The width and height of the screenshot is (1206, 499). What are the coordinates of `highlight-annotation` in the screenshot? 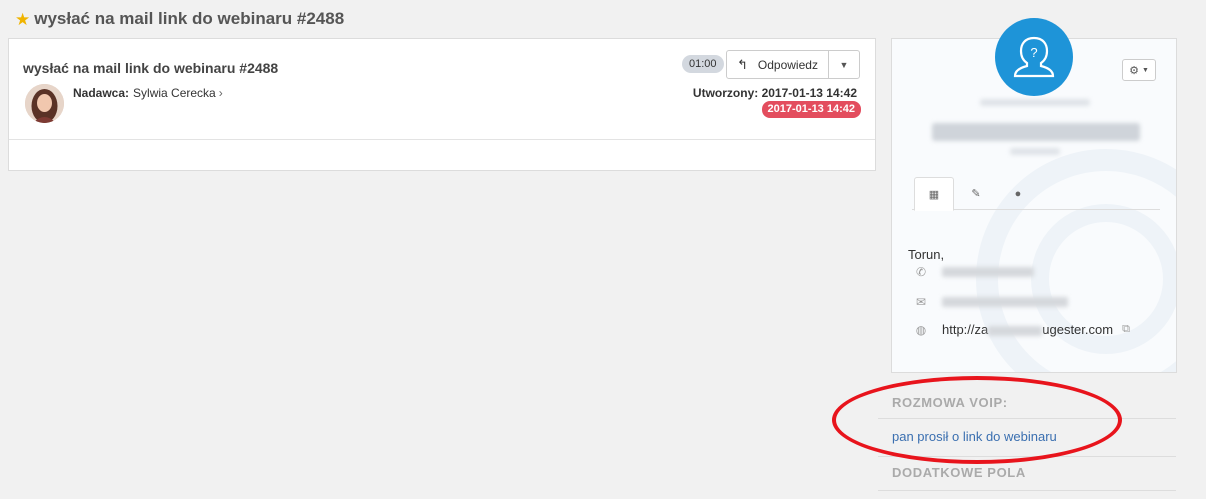 It's located at (977, 420).